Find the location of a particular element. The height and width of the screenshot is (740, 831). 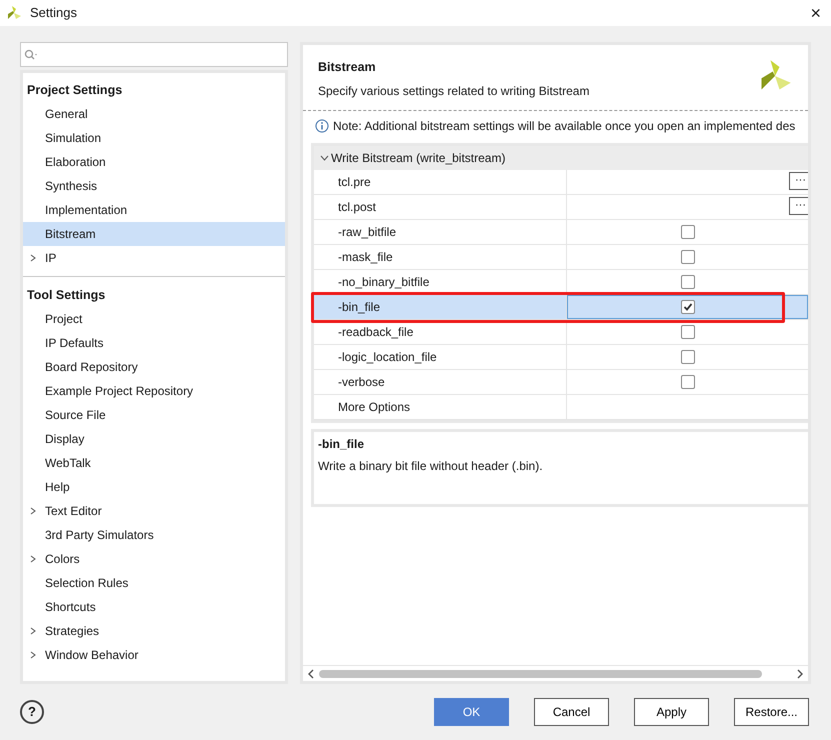

tree-item: Implementation is located at coordinates (154, 210).